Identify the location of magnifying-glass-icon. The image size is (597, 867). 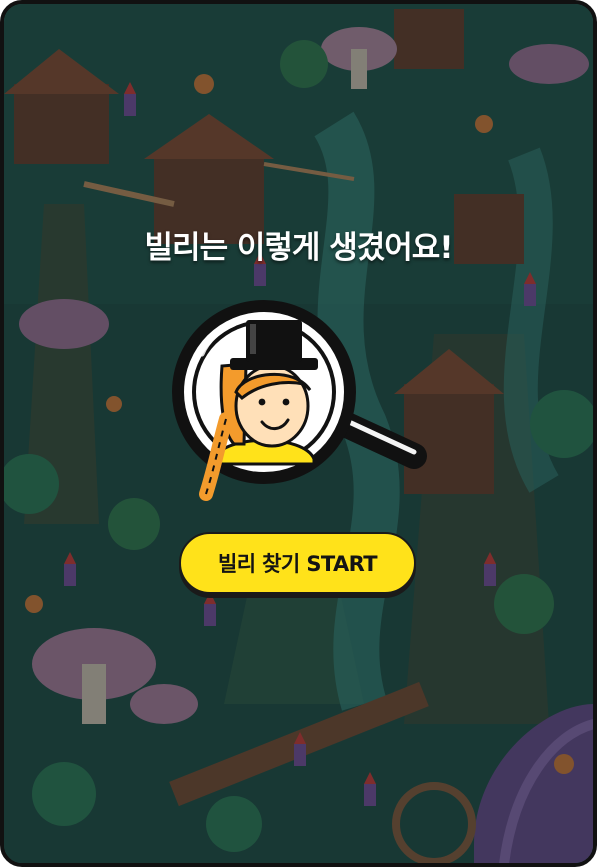
(300, 400).